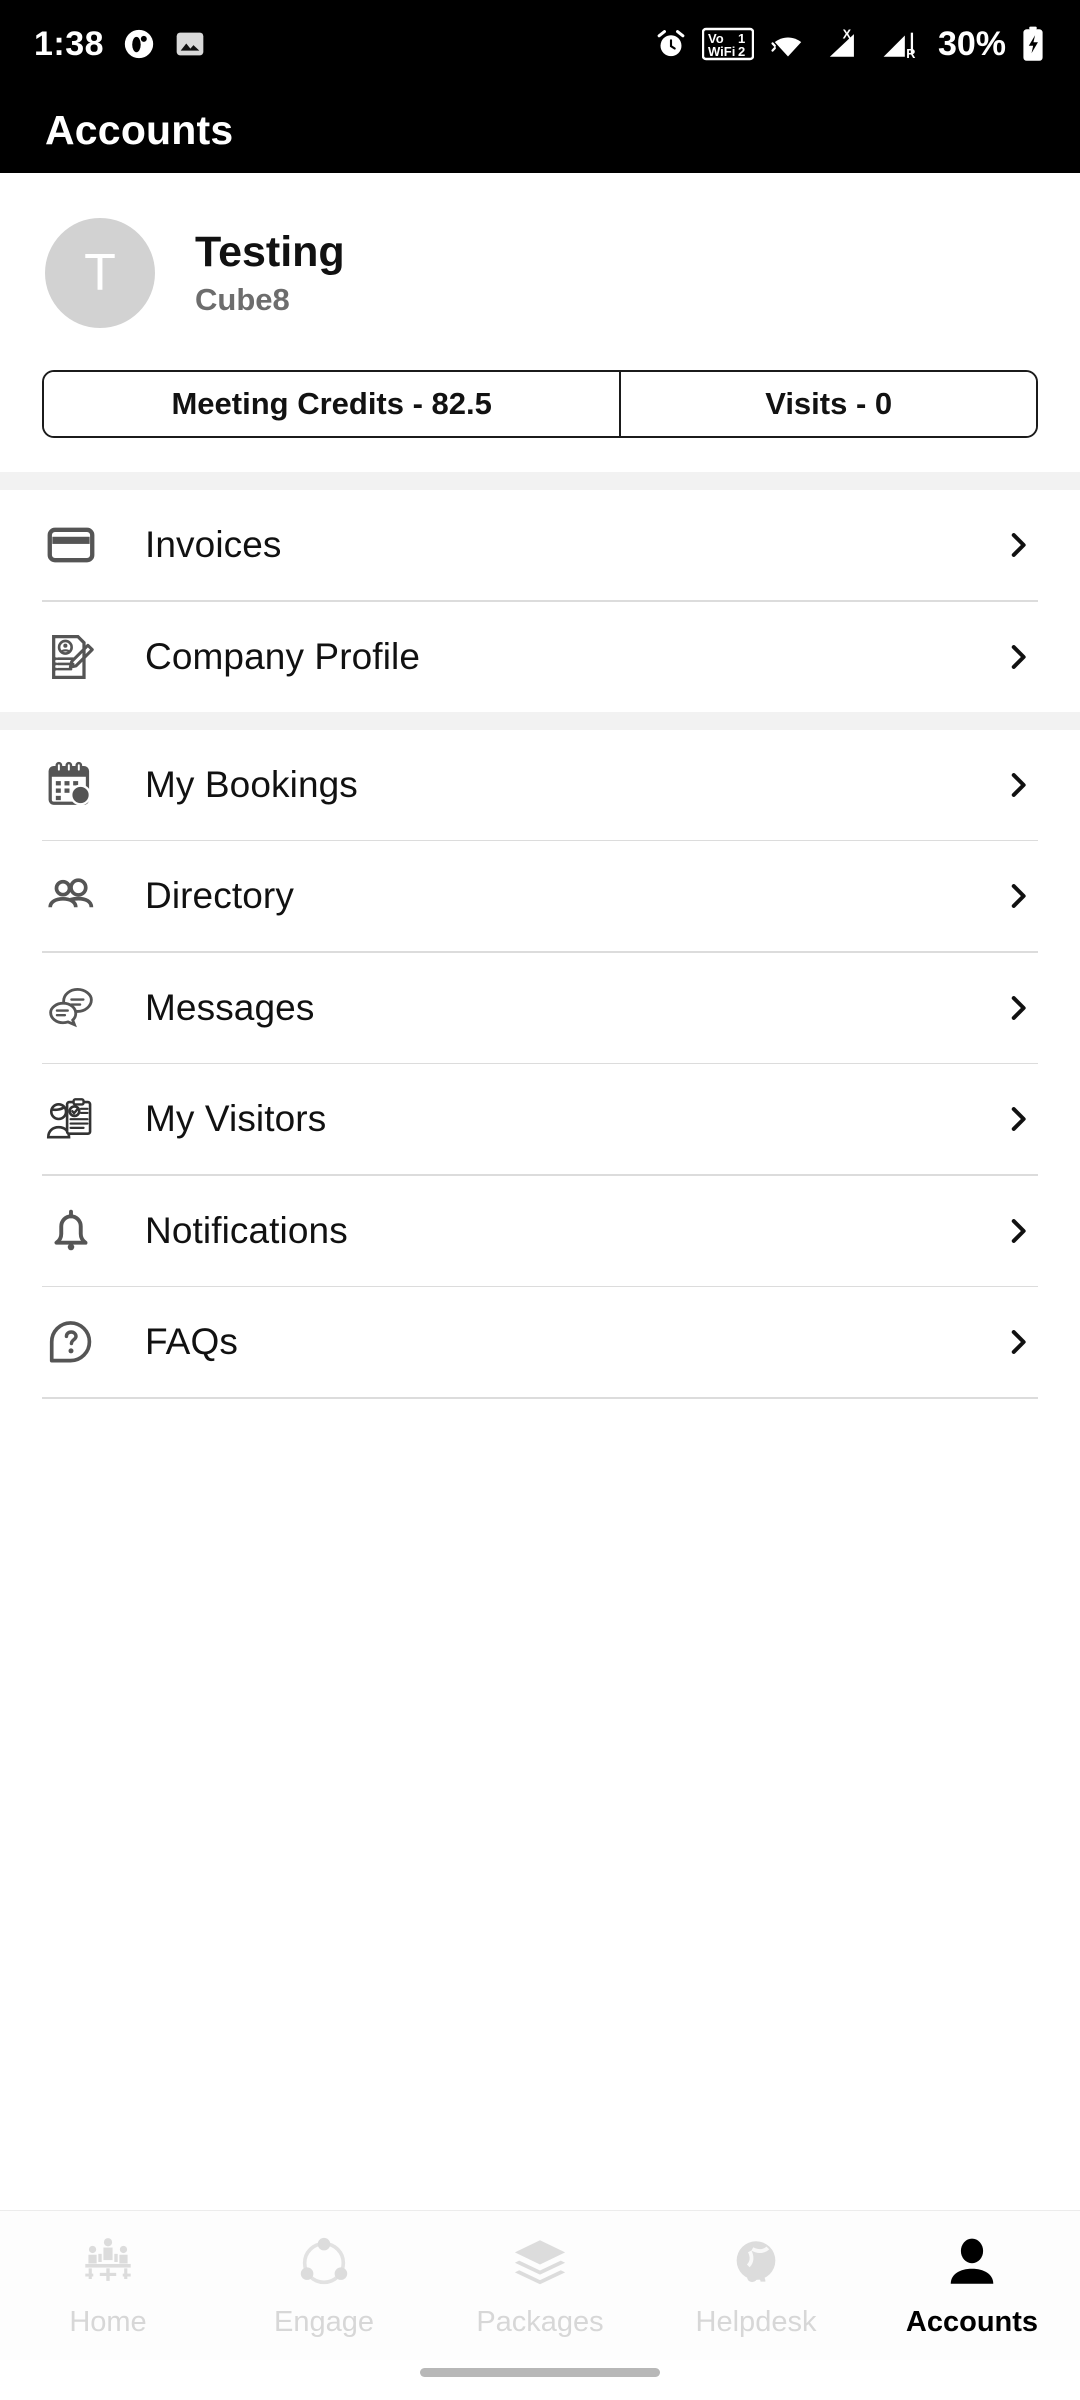  Describe the element at coordinates (540, 1342) in the screenshot. I see `menu-item-faqs: FAQs` at that location.